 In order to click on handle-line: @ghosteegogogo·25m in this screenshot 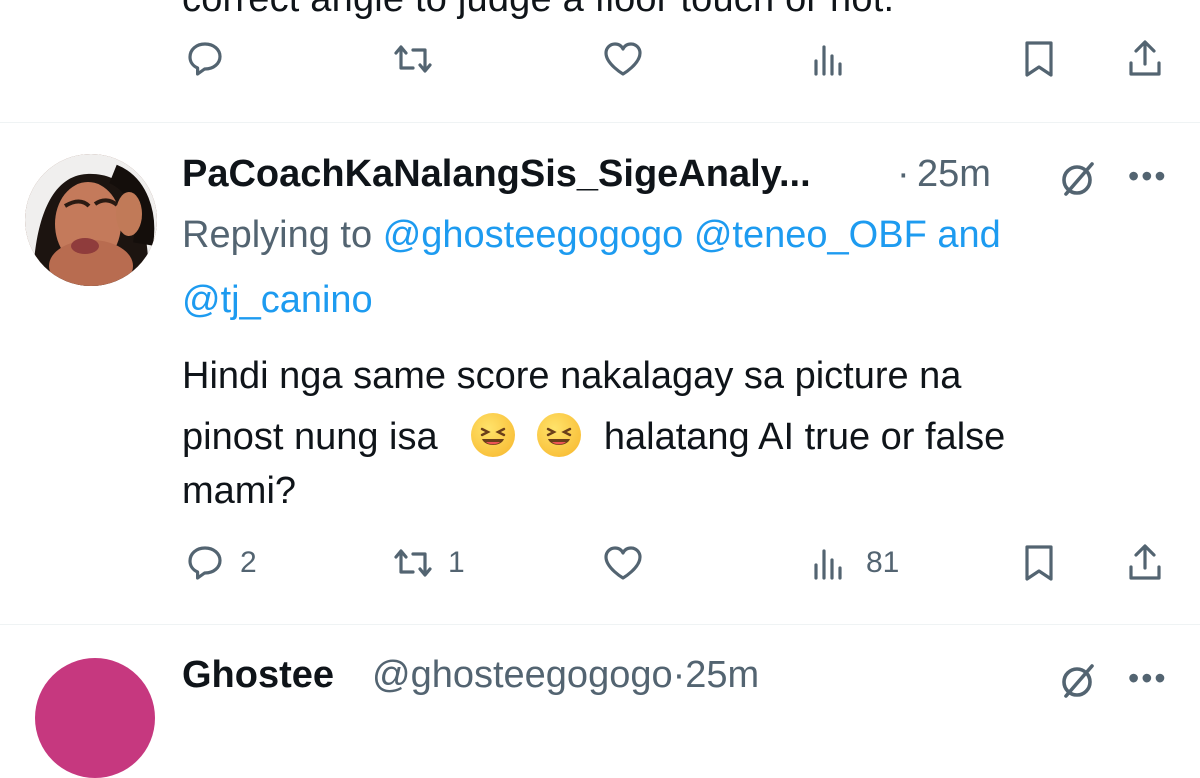, I will do `click(565, 675)`.